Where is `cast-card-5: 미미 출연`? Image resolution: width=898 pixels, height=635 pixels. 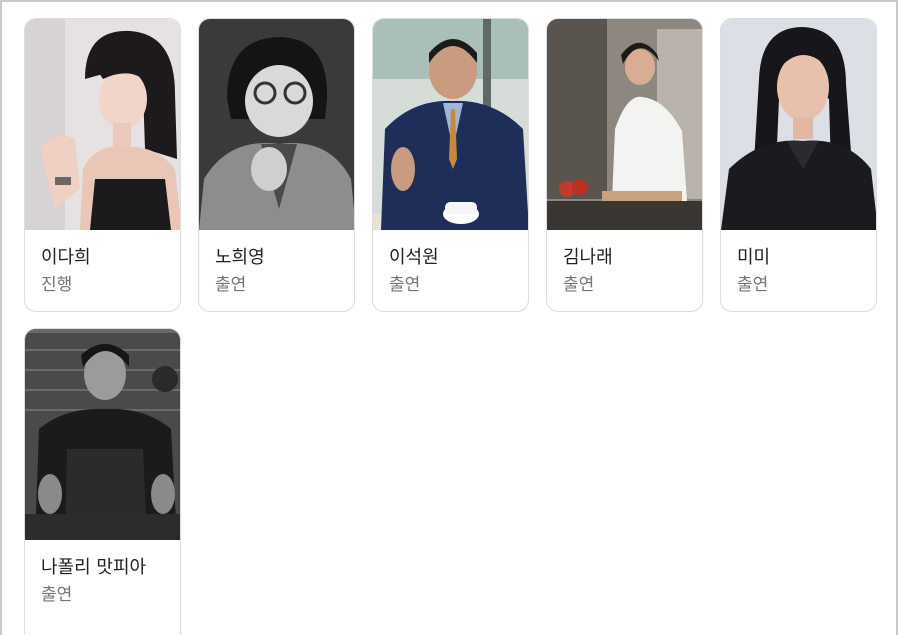 cast-card-5: 미미 출연 is located at coordinates (798, 165).